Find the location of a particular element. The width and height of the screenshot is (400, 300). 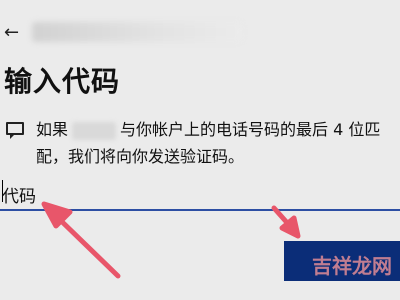

watermark-logo: 吉祥龙网 is located at coordinates (352, 266).